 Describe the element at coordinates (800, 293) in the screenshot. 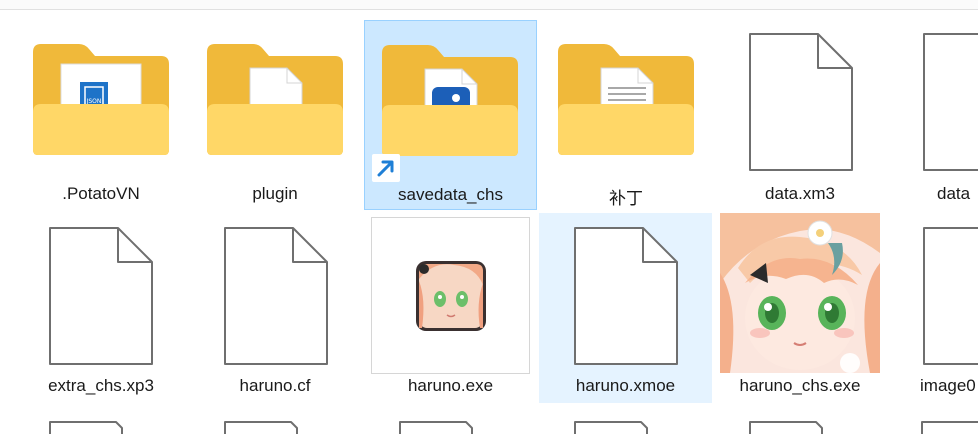

I see `anime-thumbnail-icon` at that location.